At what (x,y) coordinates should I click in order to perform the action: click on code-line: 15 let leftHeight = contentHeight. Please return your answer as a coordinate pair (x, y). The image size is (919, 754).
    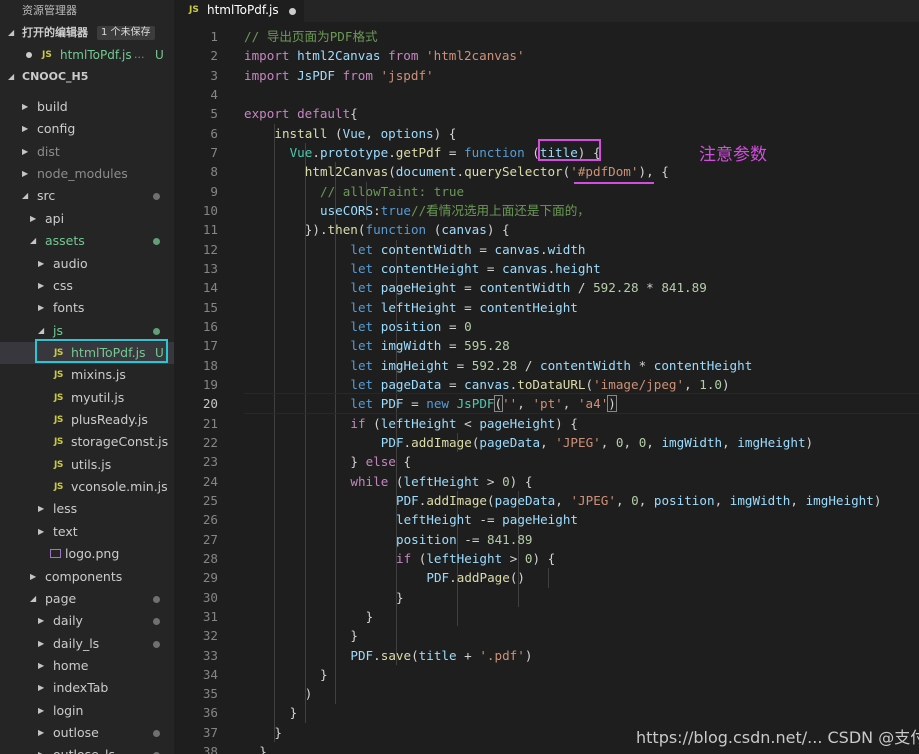
    Looking at the image, I should click on (546, 307).